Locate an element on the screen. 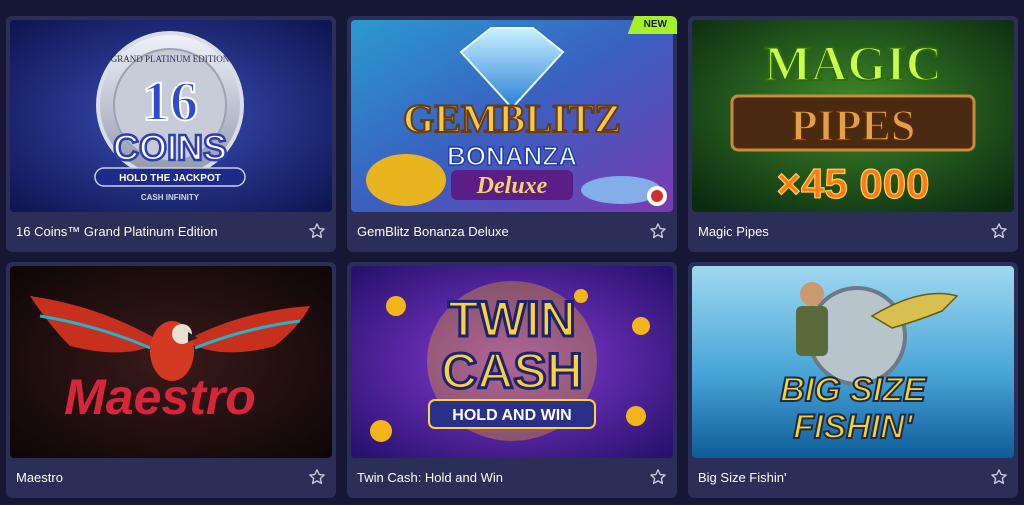 The width and height of the screenshot is (1024, 505). game-thumbnail: Maestro is located at coordinates (171, 362).